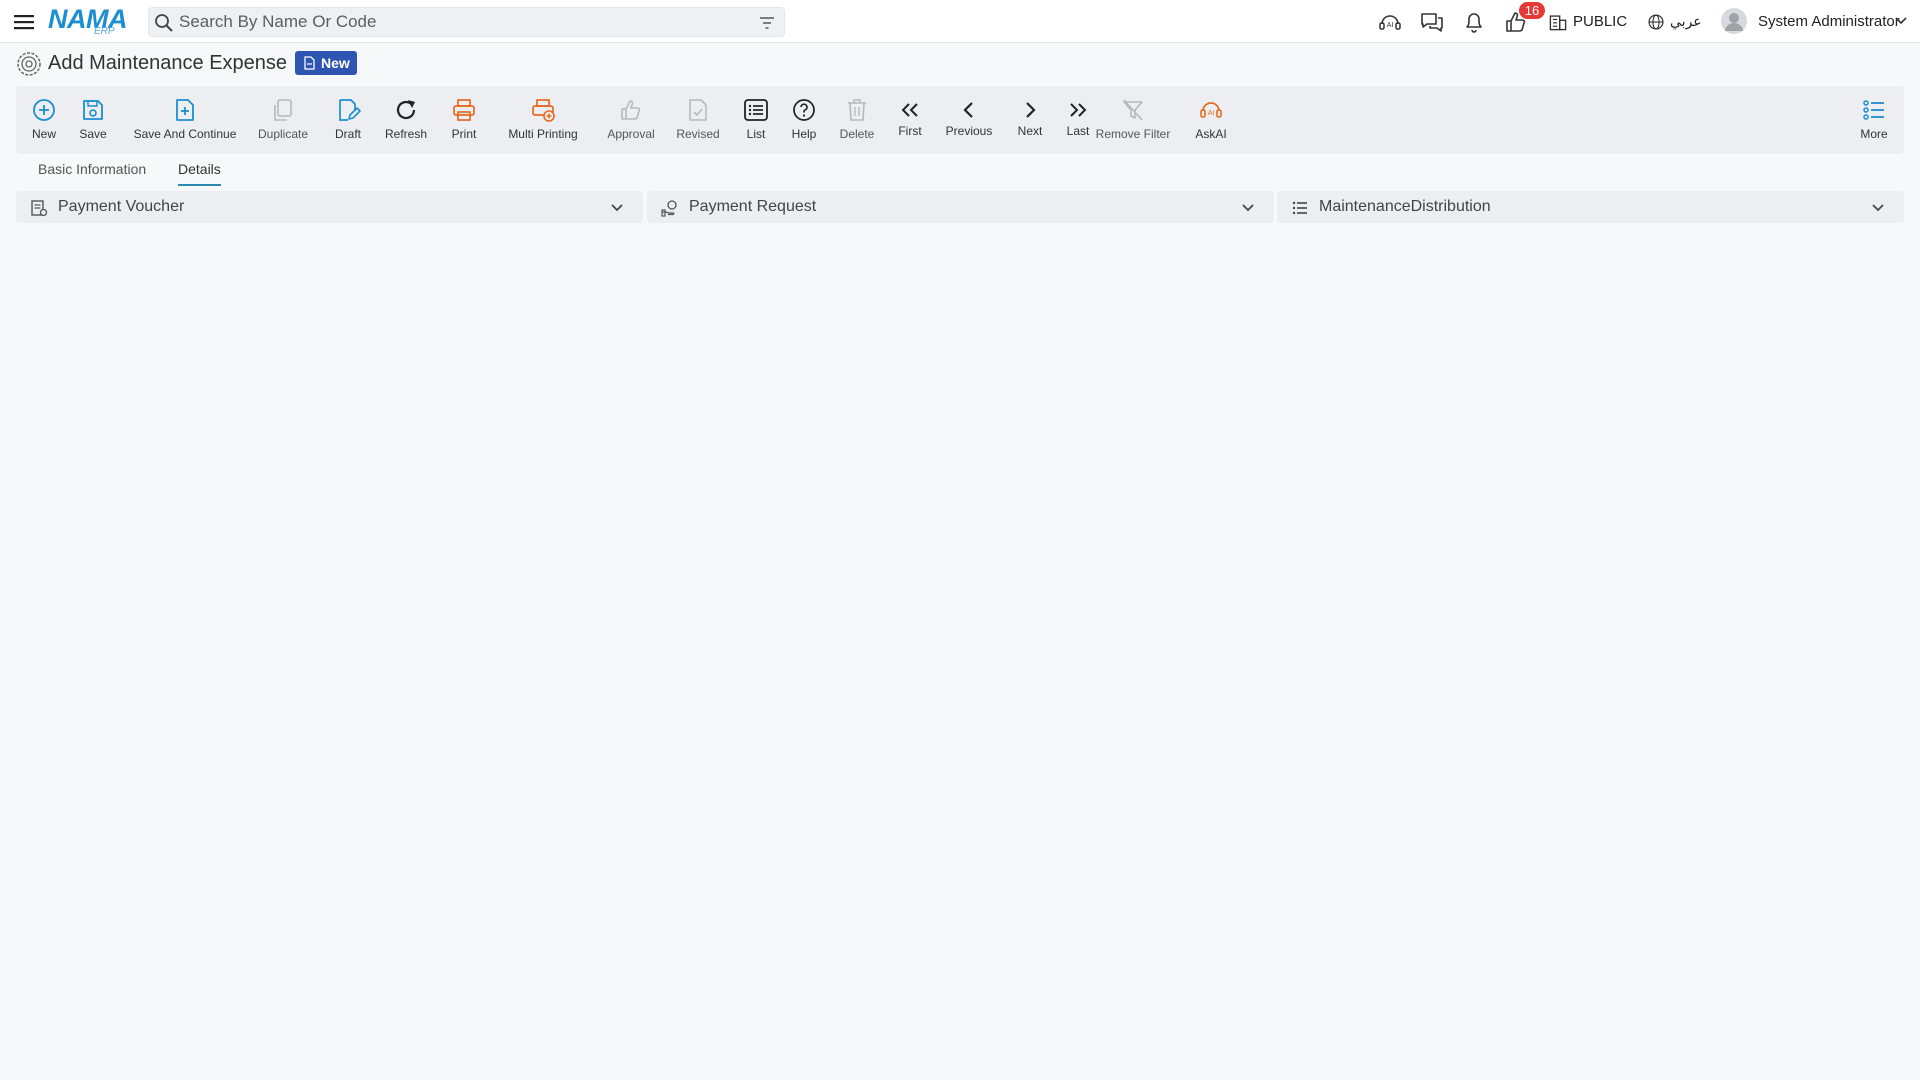  What do you see at coordinates (698, 110) in the screenshot?
I see `revised-icon` at bounding box center [698, 110].